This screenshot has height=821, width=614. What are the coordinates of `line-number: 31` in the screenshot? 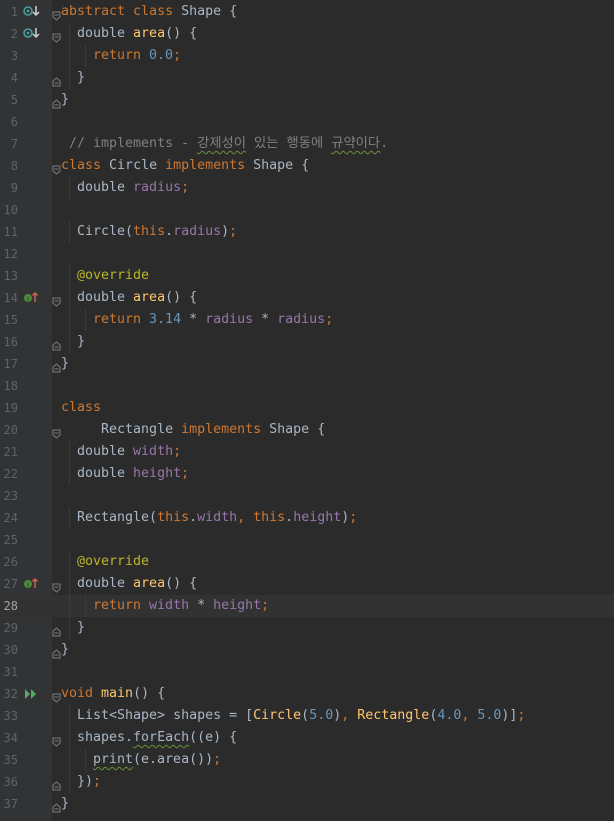 It's located at (9, 672).